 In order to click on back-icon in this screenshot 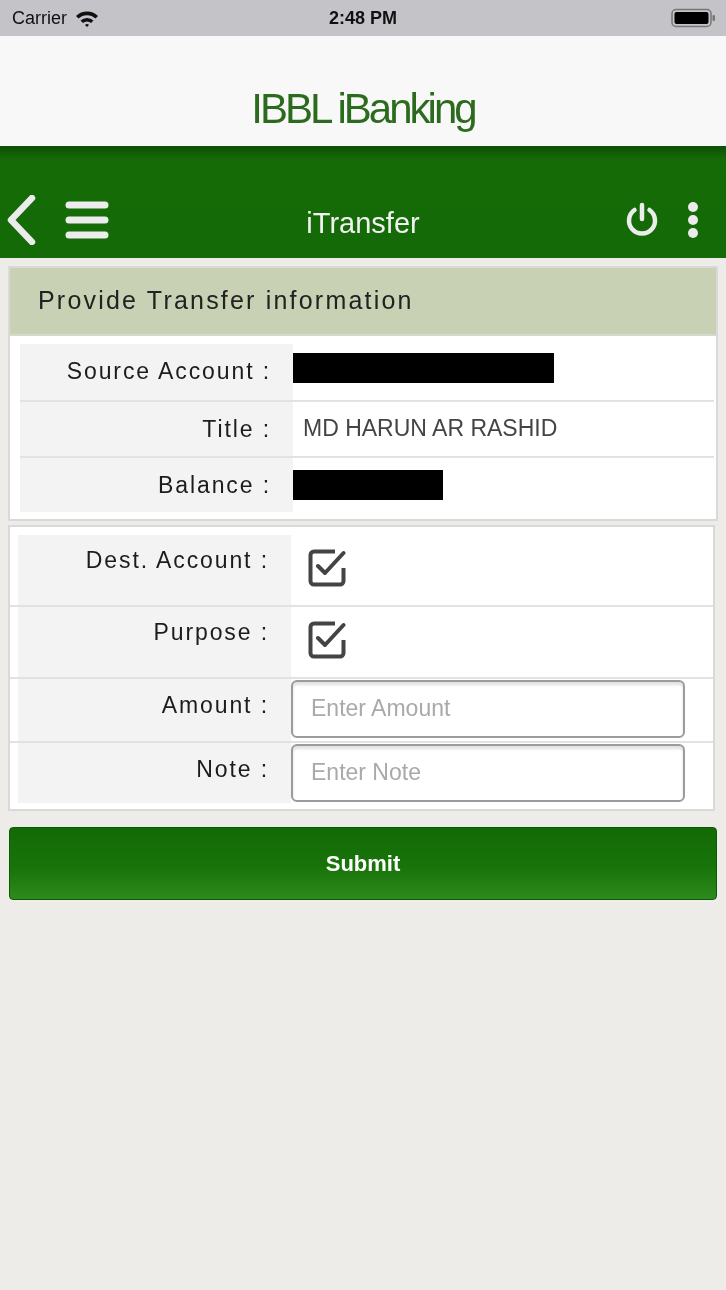, I will do `click(21, 220)`.